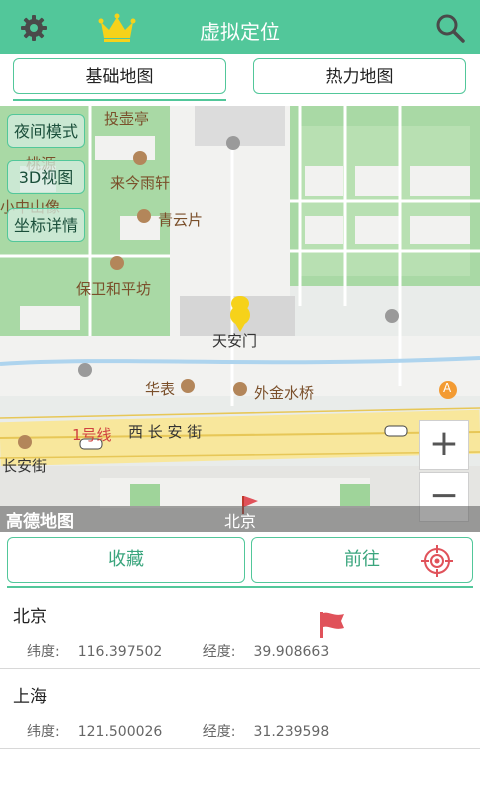  I want to click on city-label: 北京, so click(239, 521).